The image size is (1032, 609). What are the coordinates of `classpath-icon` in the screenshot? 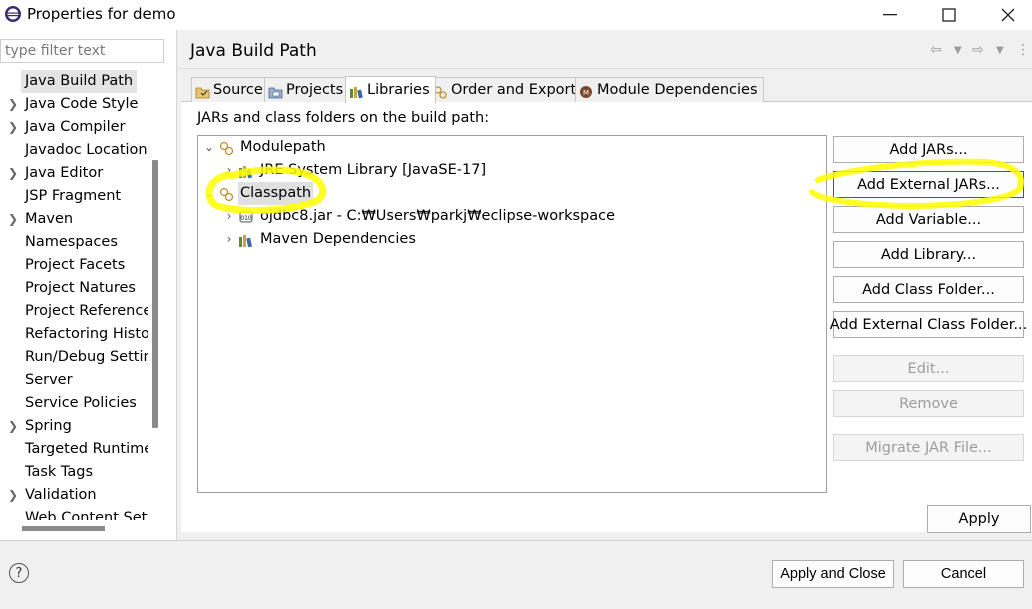 It's located at (226, 194).